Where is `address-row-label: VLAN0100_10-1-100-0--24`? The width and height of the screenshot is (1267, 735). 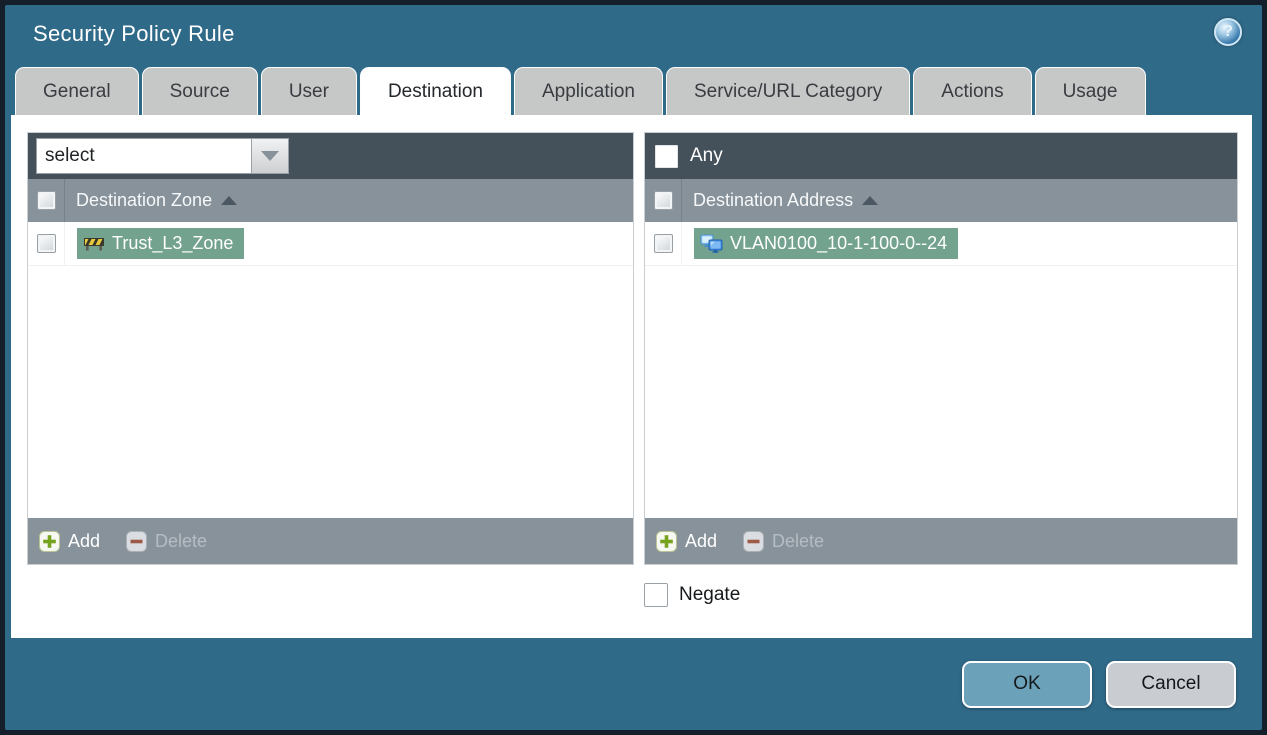
address-row-label: VLAN0100_10-1-100-0--24 is located at coordinates (839, 243).